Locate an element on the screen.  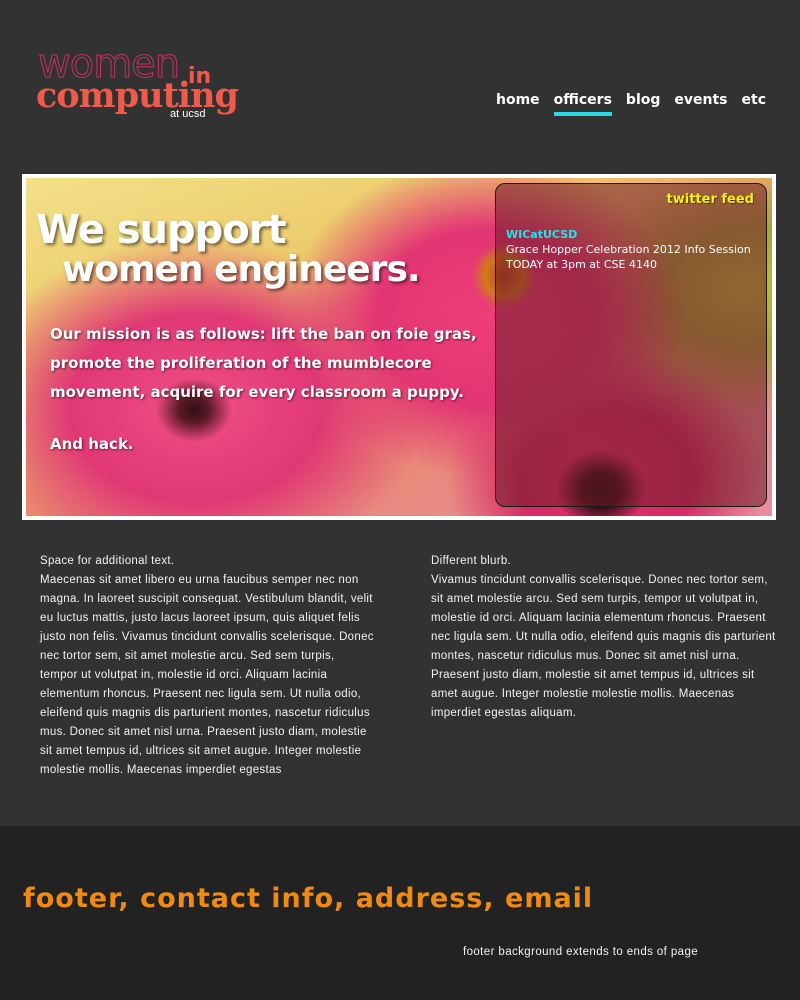
logo-computing-text: computing is located at coordinates (137, 95).